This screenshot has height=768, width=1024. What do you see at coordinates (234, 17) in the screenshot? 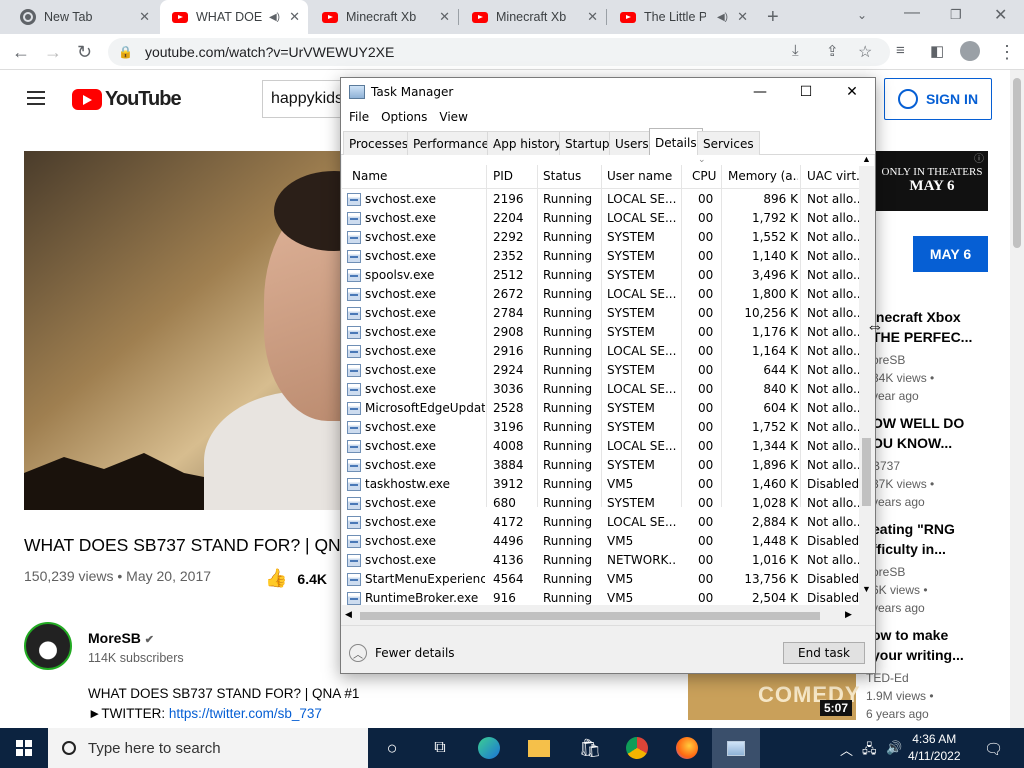
I see `tab-active-video: WHAT DOE ◀) ✕` at bounding box center [234, 17].